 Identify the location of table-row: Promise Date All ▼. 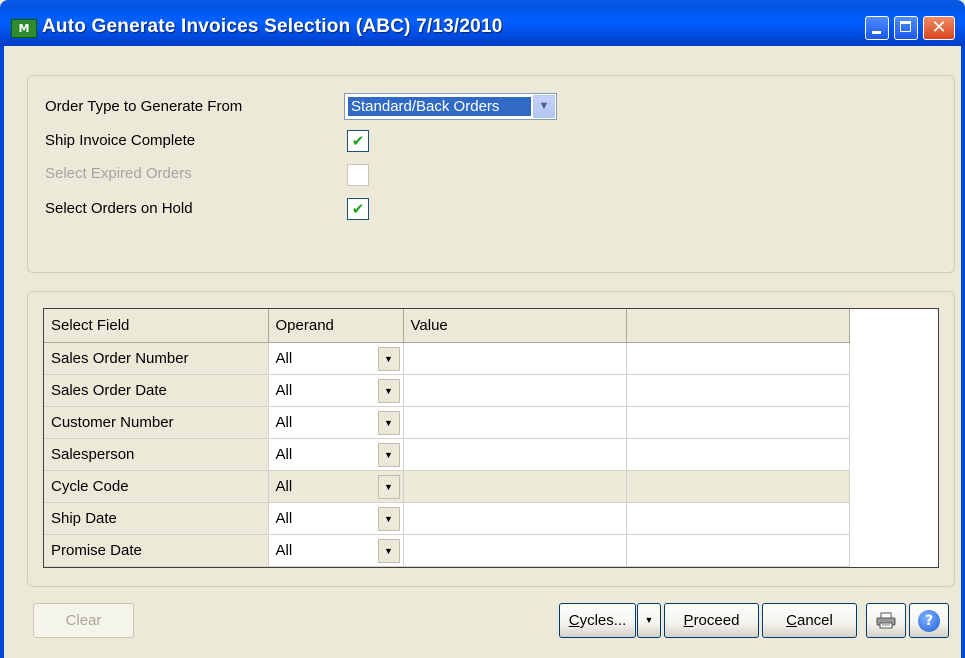
(491, 550).